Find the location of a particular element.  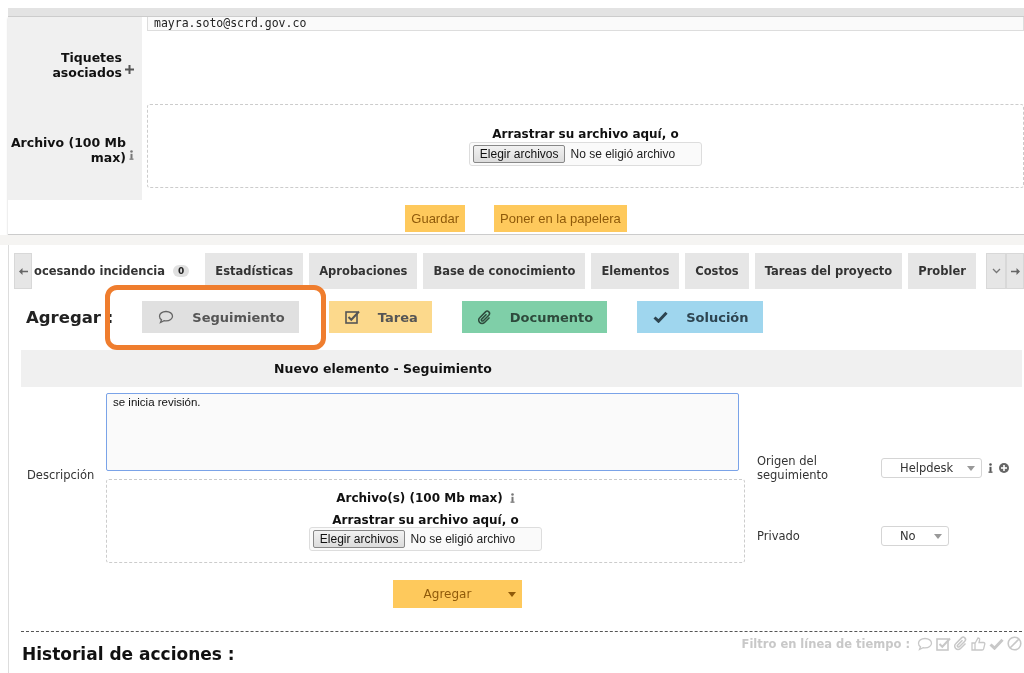

form-title: Nuevo elemento - Seguimiento is located at coordinates (383, 368).